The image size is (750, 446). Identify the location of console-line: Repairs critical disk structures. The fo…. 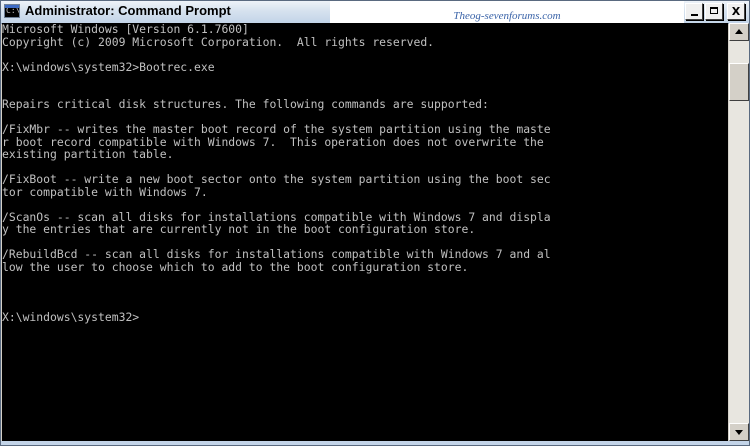
(245, 104).